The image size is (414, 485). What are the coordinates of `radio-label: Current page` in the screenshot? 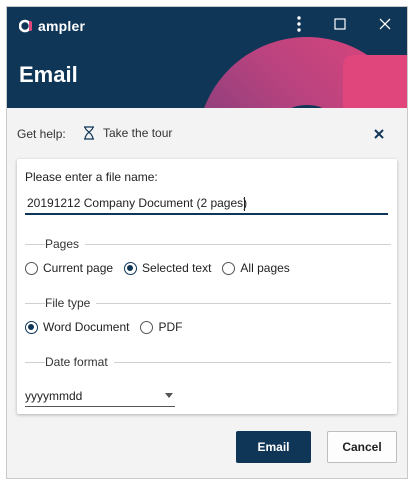 It's located at (78, 268).